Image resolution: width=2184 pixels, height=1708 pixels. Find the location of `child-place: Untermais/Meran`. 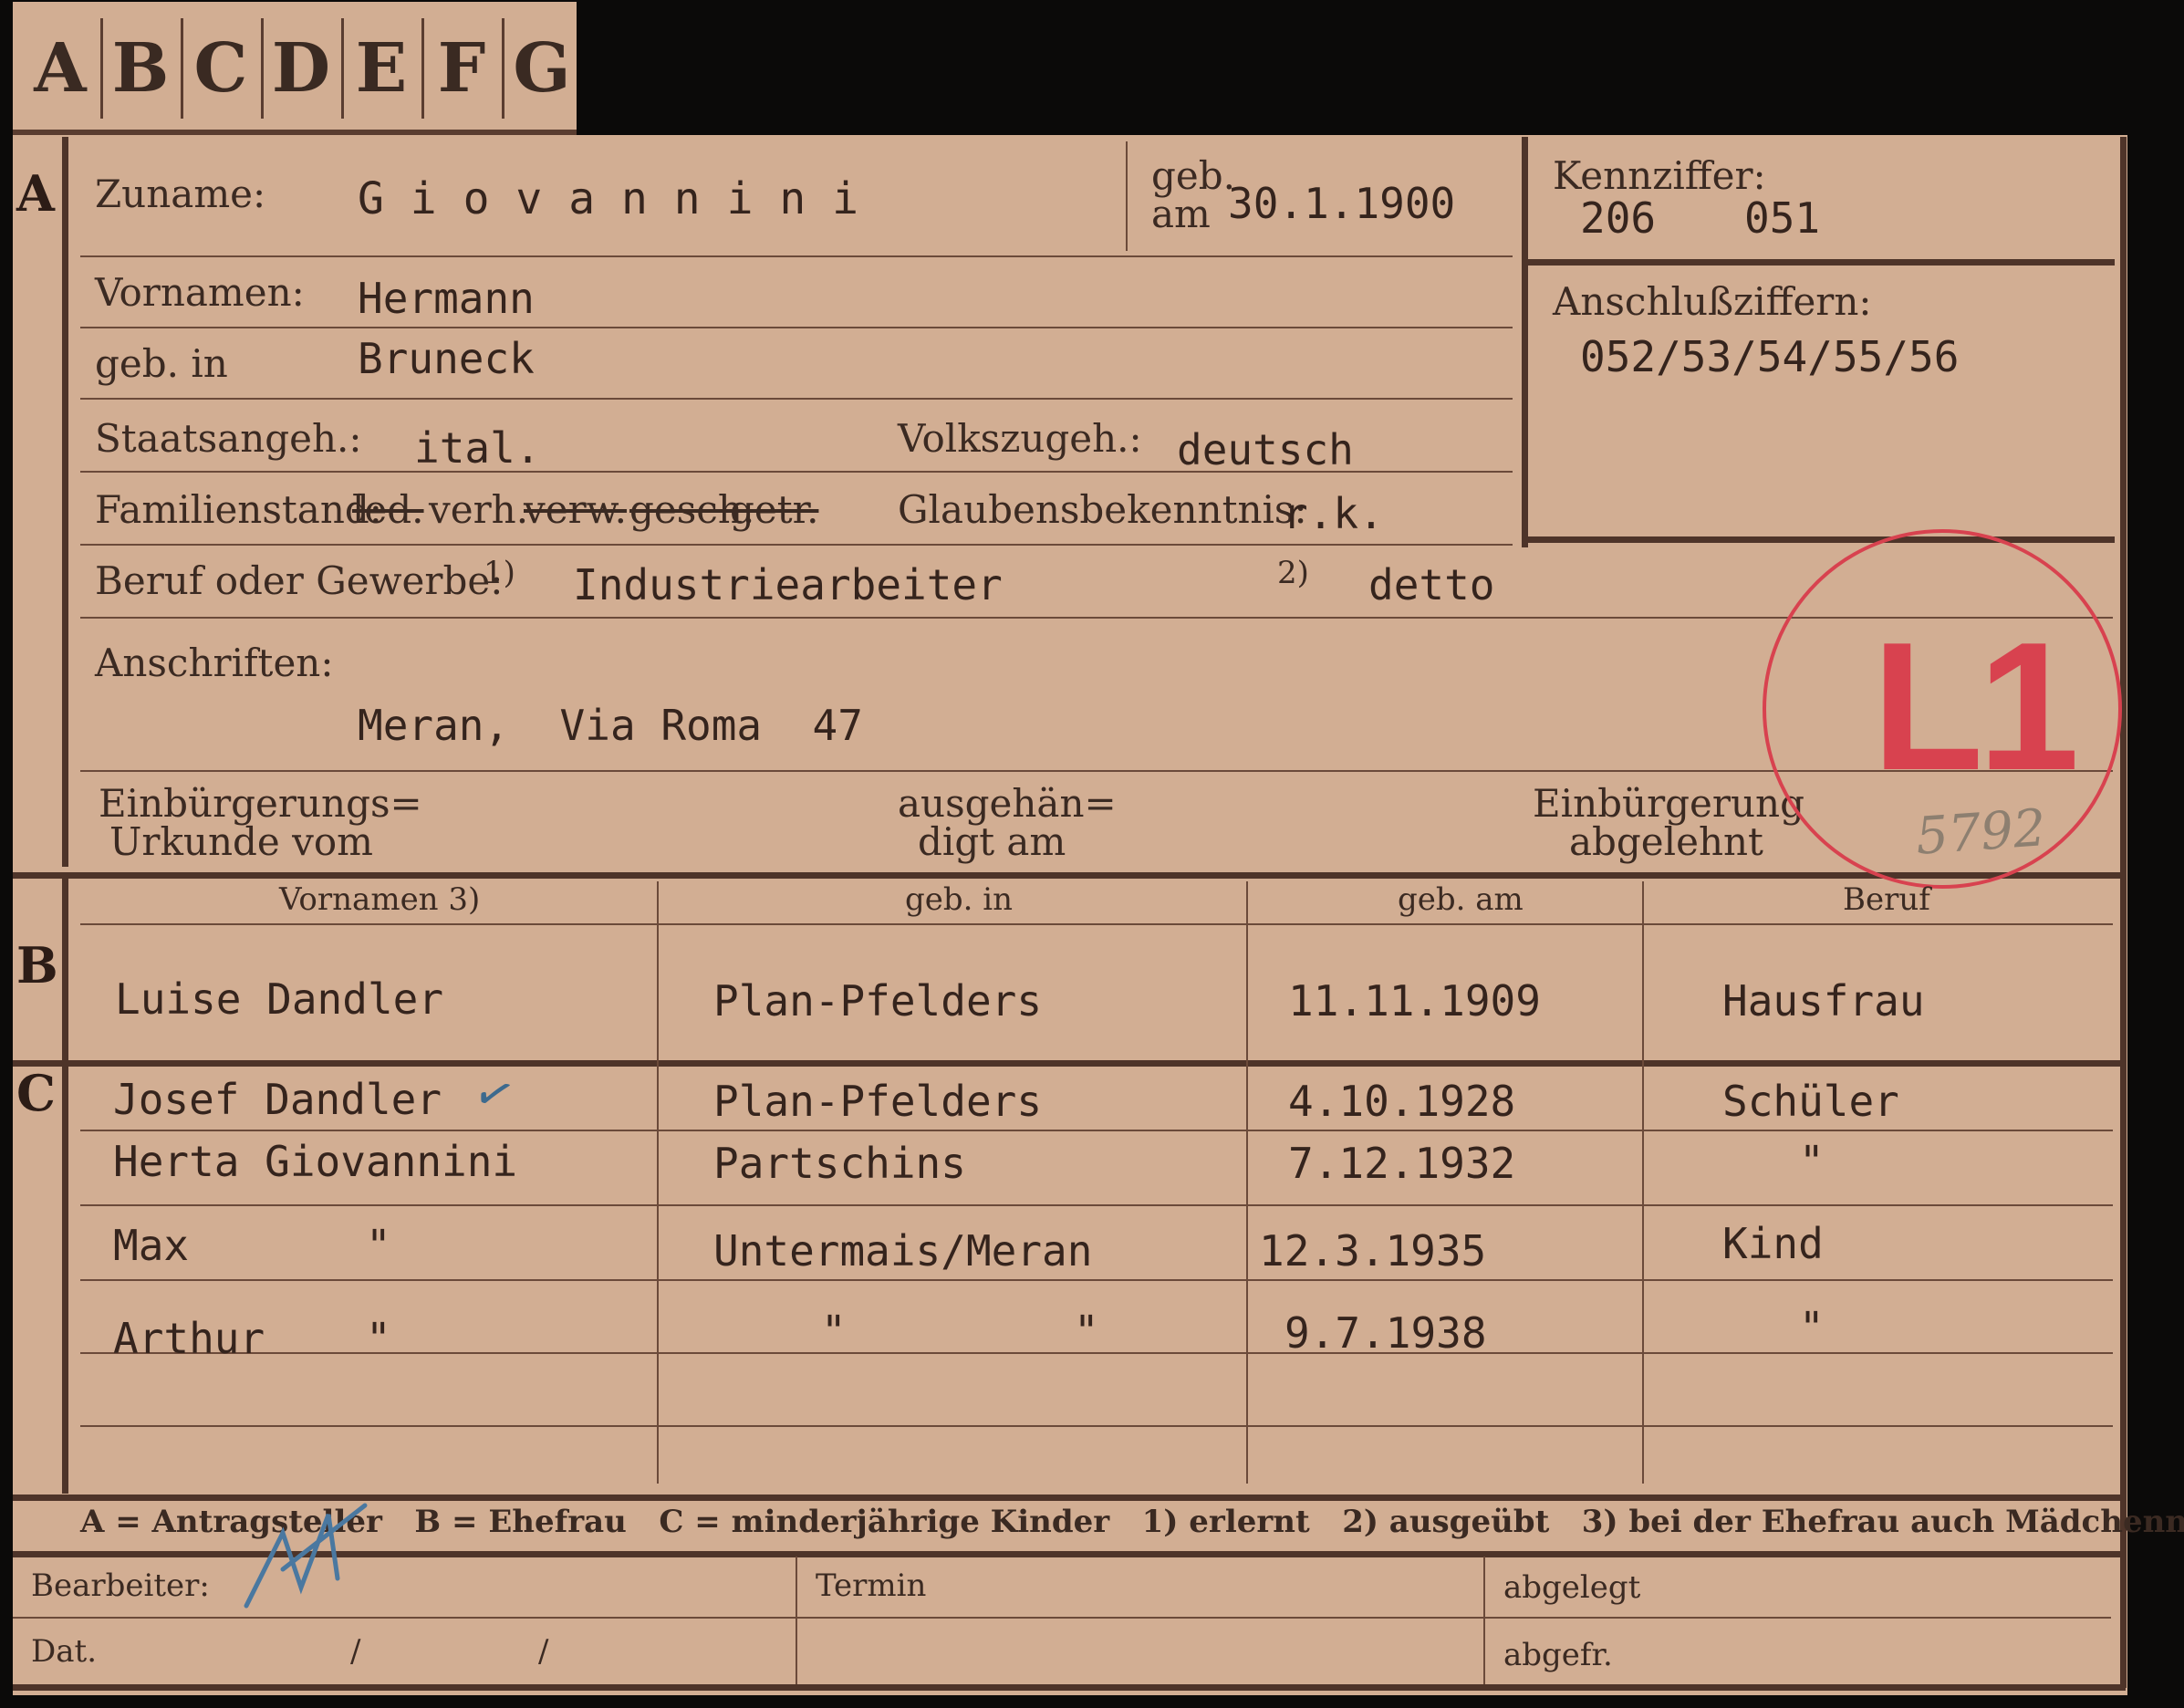

child-place: Untermais/Meran is located at coordinates (903, 1251).